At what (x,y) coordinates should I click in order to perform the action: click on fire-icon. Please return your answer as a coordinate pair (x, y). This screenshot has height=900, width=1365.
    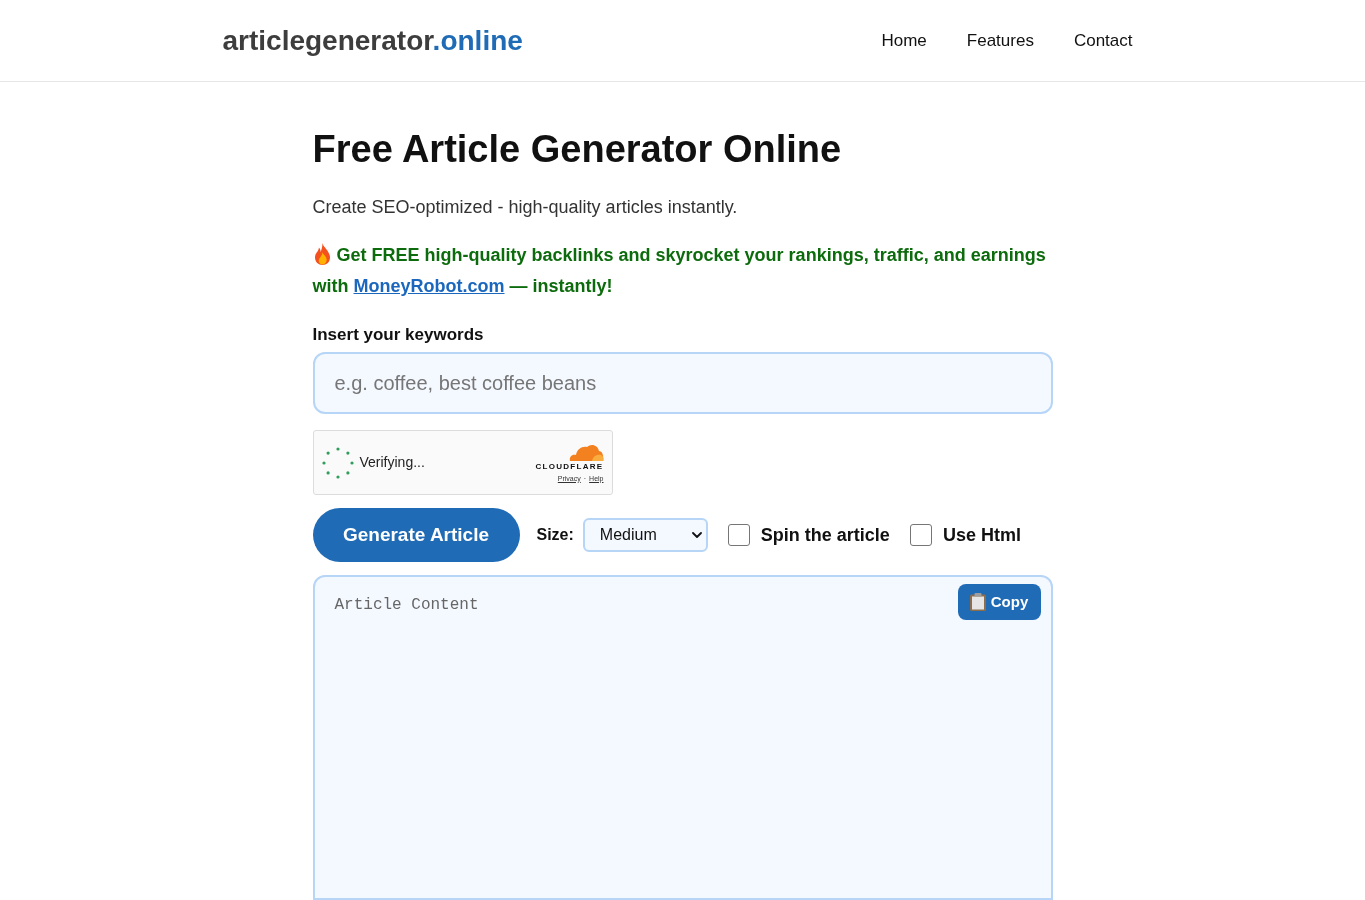
    Looking at the image, I should click on (322, 254).